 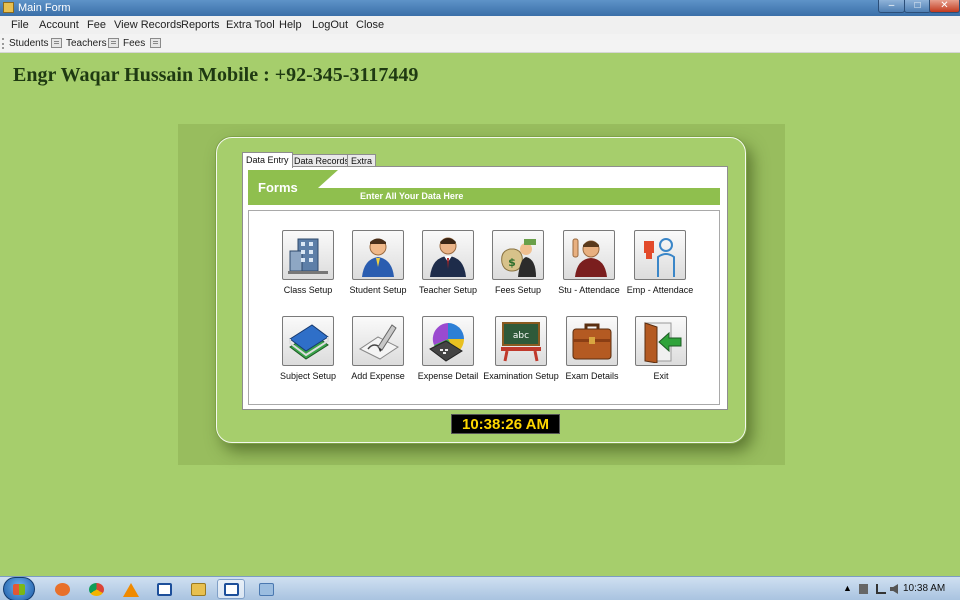 I want to click on window-title: Main Form, so click(x=44, y=8).